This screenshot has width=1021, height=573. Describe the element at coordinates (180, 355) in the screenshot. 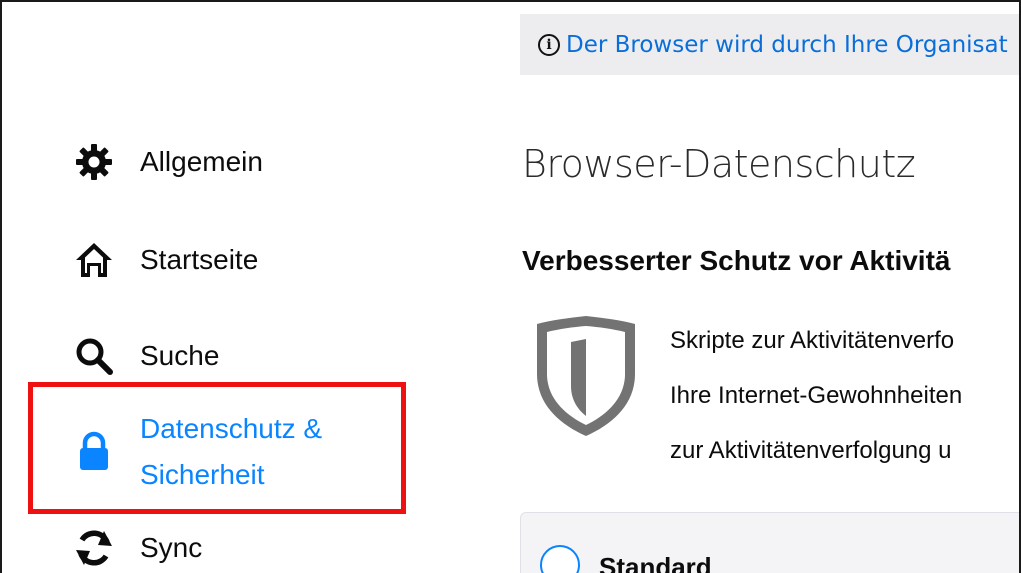

I see `sidebar-item-label: Suche` at that location.